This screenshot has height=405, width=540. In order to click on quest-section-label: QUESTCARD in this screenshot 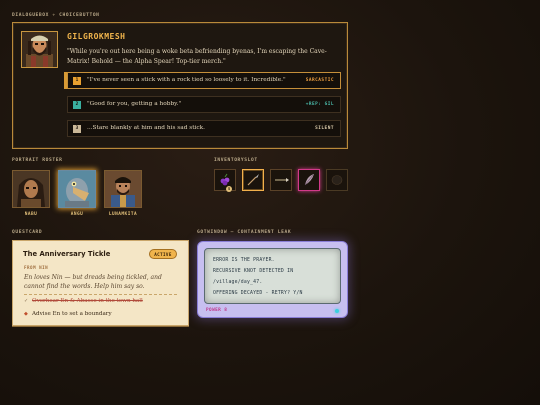, I will do `click(27, 232)`.